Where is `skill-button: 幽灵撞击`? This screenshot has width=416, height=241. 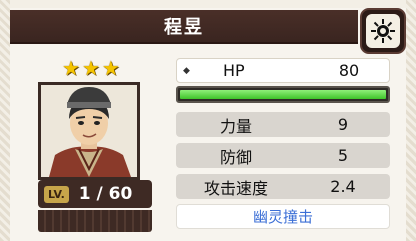
skill-button: 幽灵撞击 is located at coordinates (283, 216).